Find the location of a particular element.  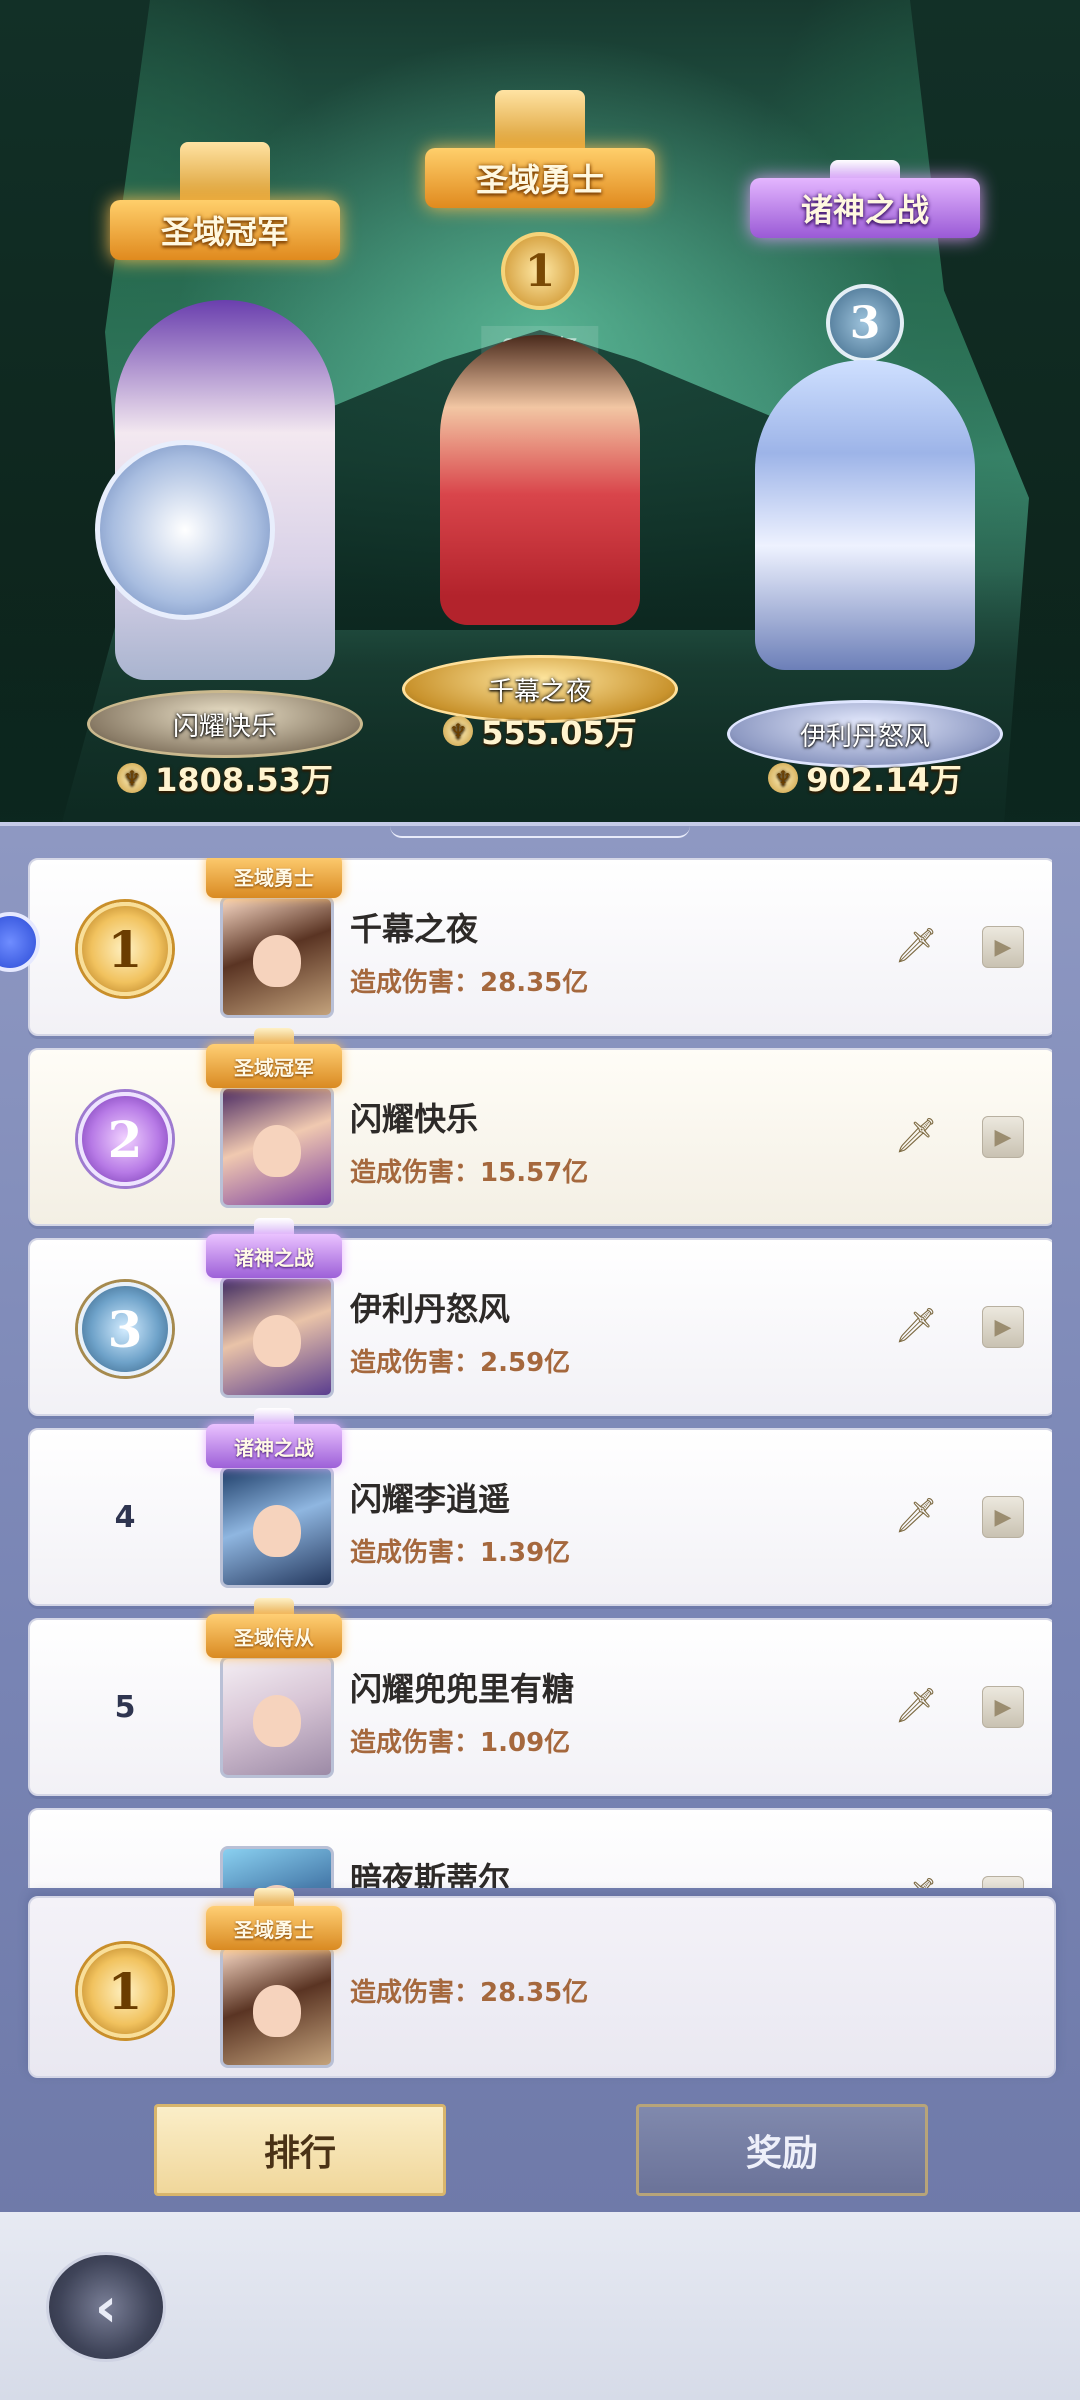

damage-value: 2.59亿 is located at coordinates (525, 1363).